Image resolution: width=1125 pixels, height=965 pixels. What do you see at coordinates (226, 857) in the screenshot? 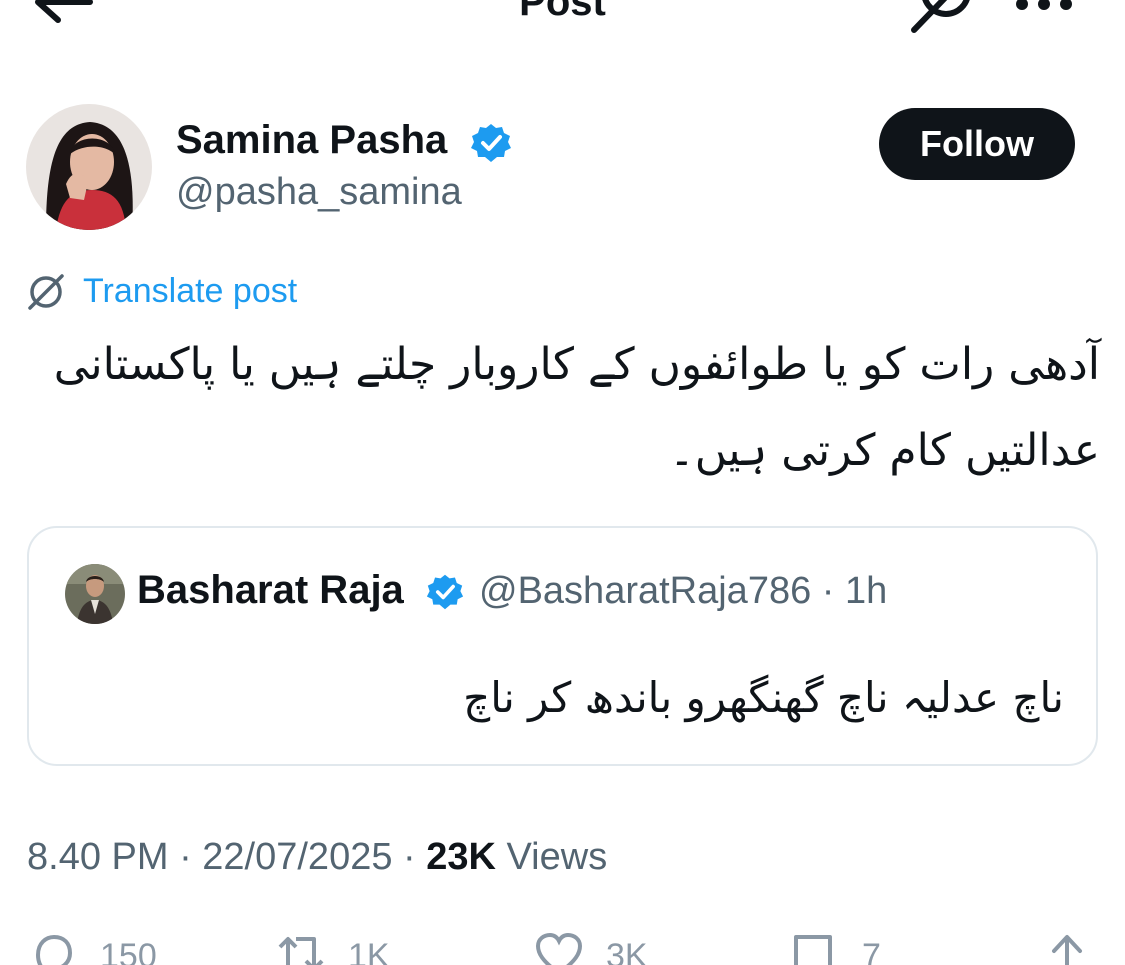
I see `post-timestamp: 8.40 PM · 22/07/2025 ·` at bounding box center [226, 857].